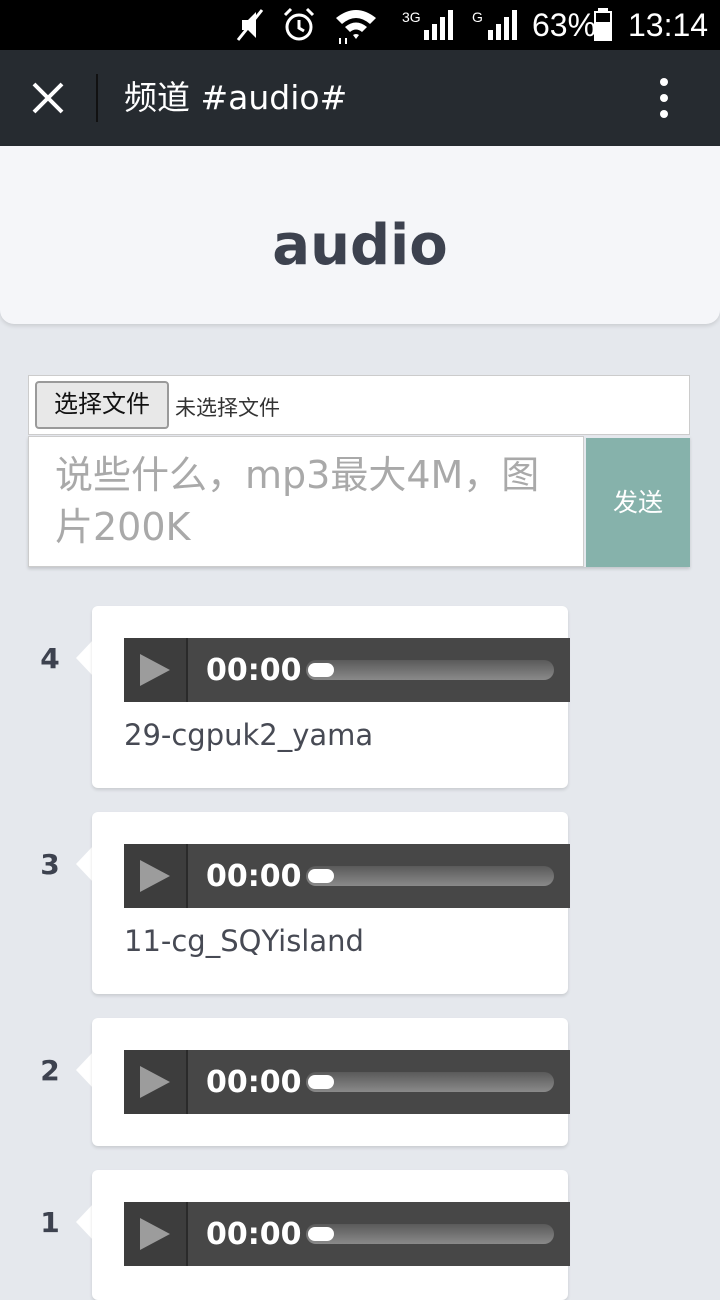 The image size is (720, 1300). I want to click on post-number: 2, so click(50, 1070).